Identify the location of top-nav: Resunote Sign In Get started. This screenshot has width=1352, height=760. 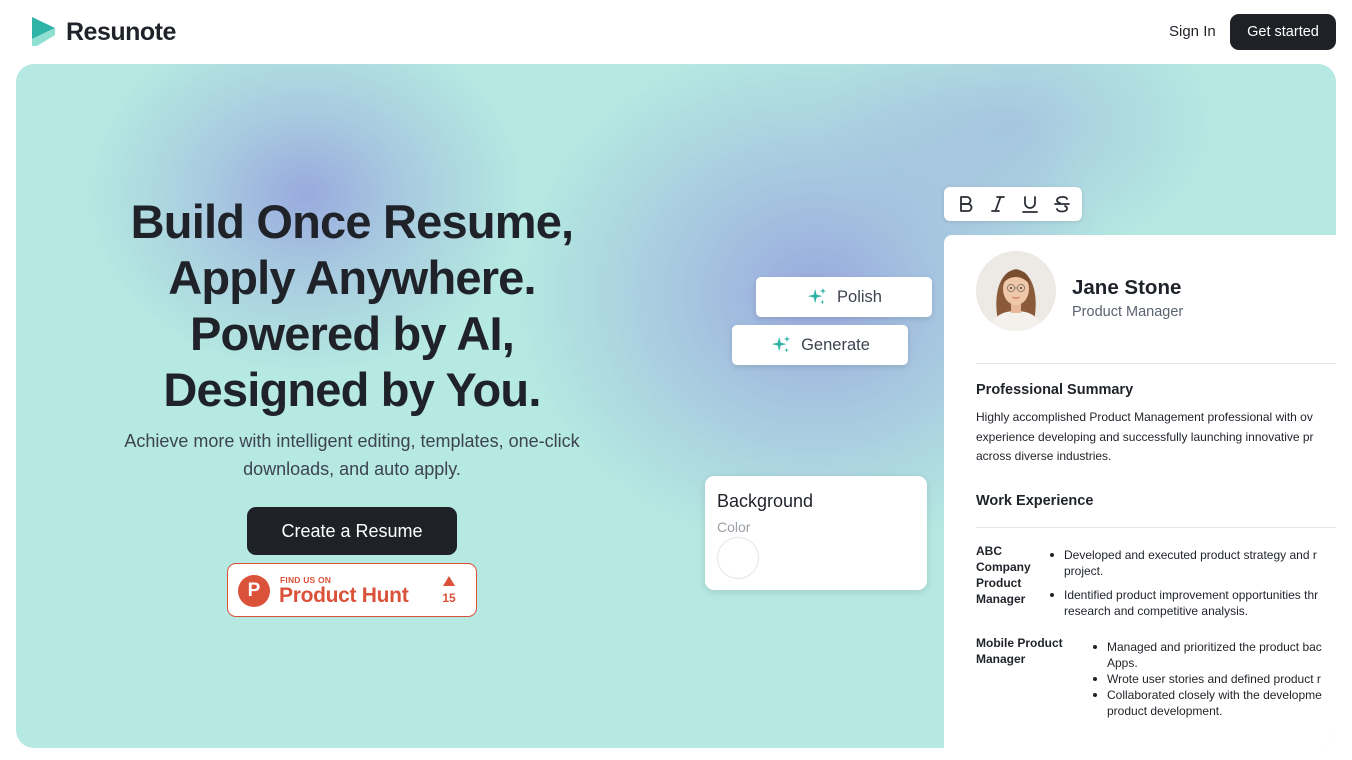
(676, 32).